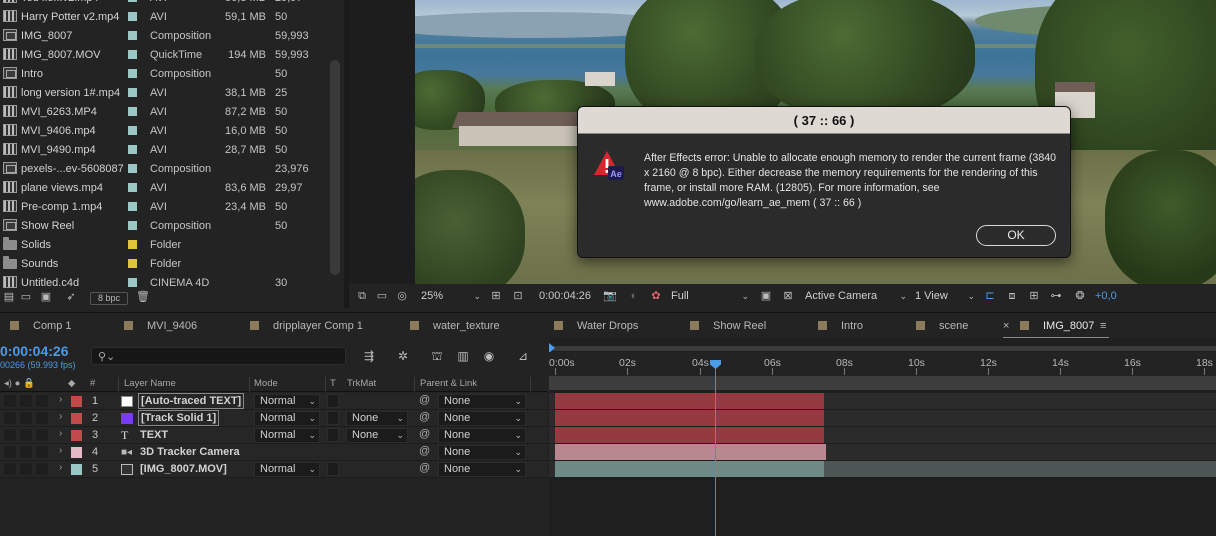 The height and width of the screenshot is (536, 1216). I want to click on project-item: Intro Composition 50, so click(165, 73).